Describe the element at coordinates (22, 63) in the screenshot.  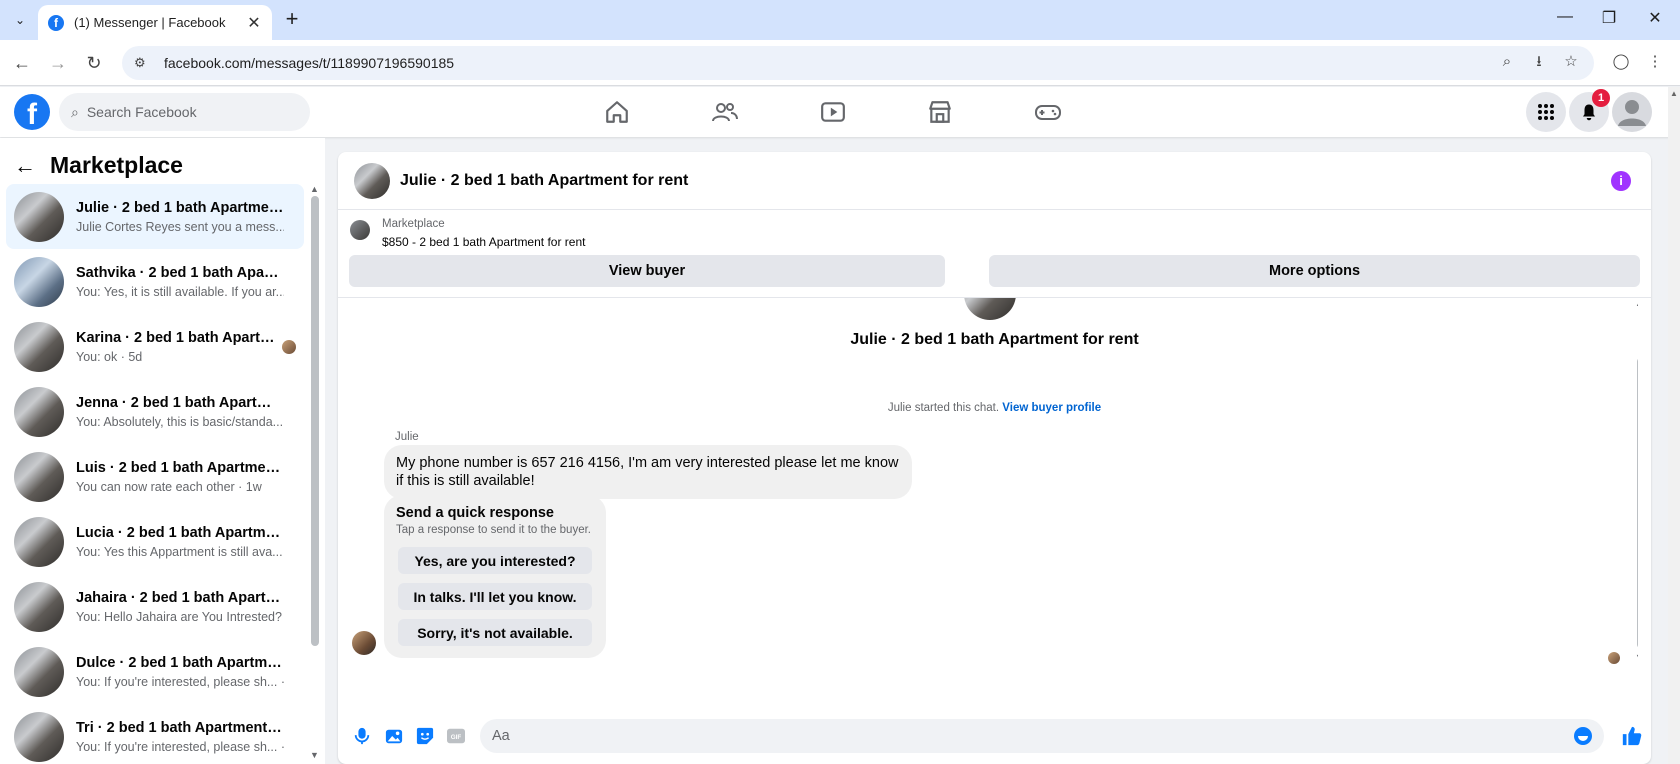
I see `back-icon: ←` at that location.